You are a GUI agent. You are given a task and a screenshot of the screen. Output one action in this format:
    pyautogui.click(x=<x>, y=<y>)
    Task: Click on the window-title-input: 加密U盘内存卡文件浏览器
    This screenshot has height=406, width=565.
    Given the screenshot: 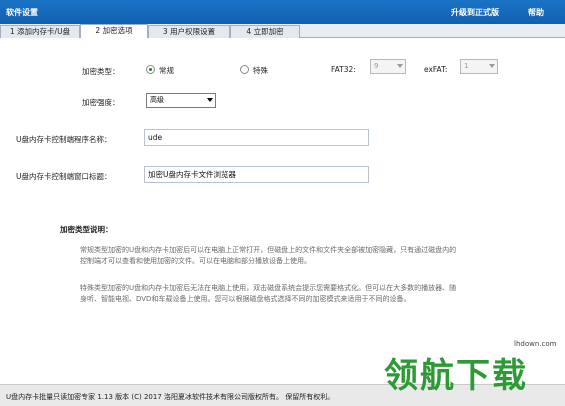 What is the action you would take?
    pyautogui.click(x=256, y=174)
    